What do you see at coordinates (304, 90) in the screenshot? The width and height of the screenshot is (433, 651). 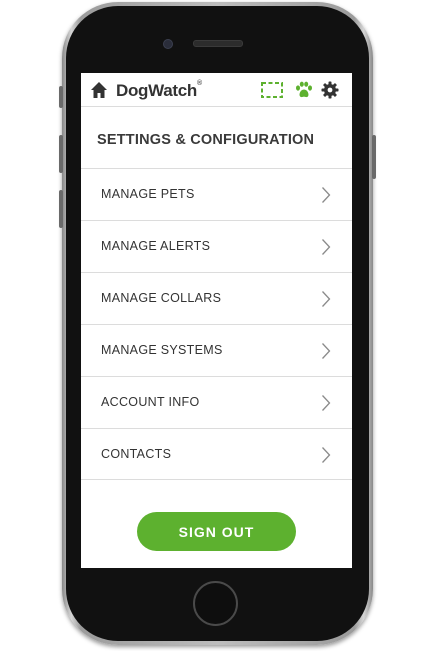 I see `paw-icon` at bounding box center [304, 90].